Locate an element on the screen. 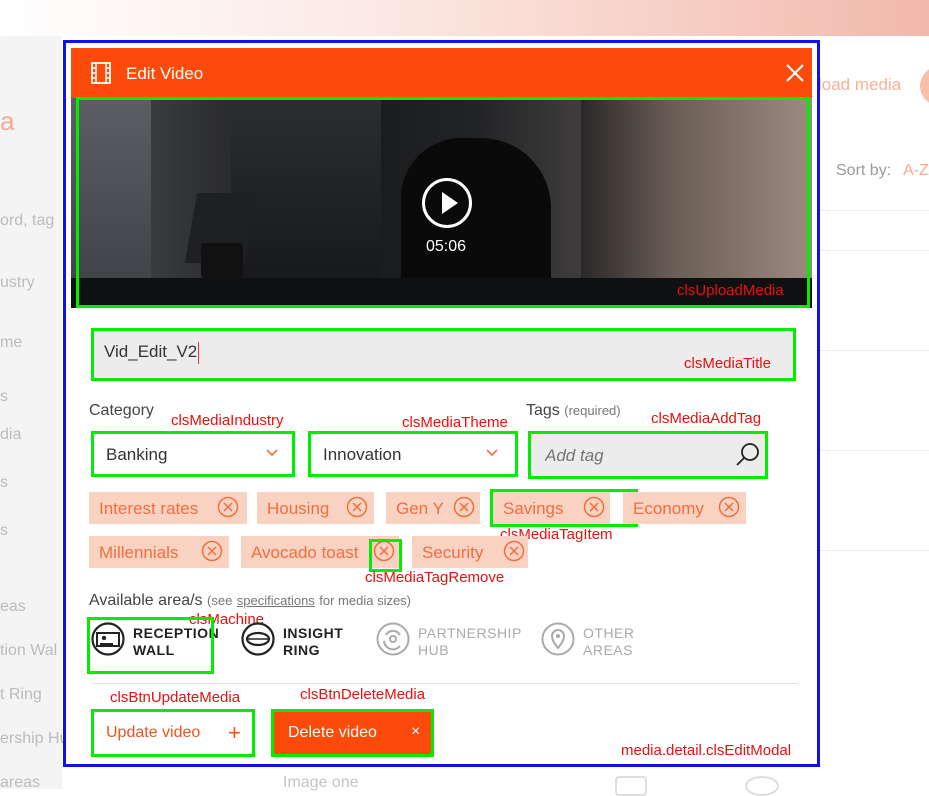 The height and width of the screenshot is (796, 929). close-icon is located at coordinates (795, 73).